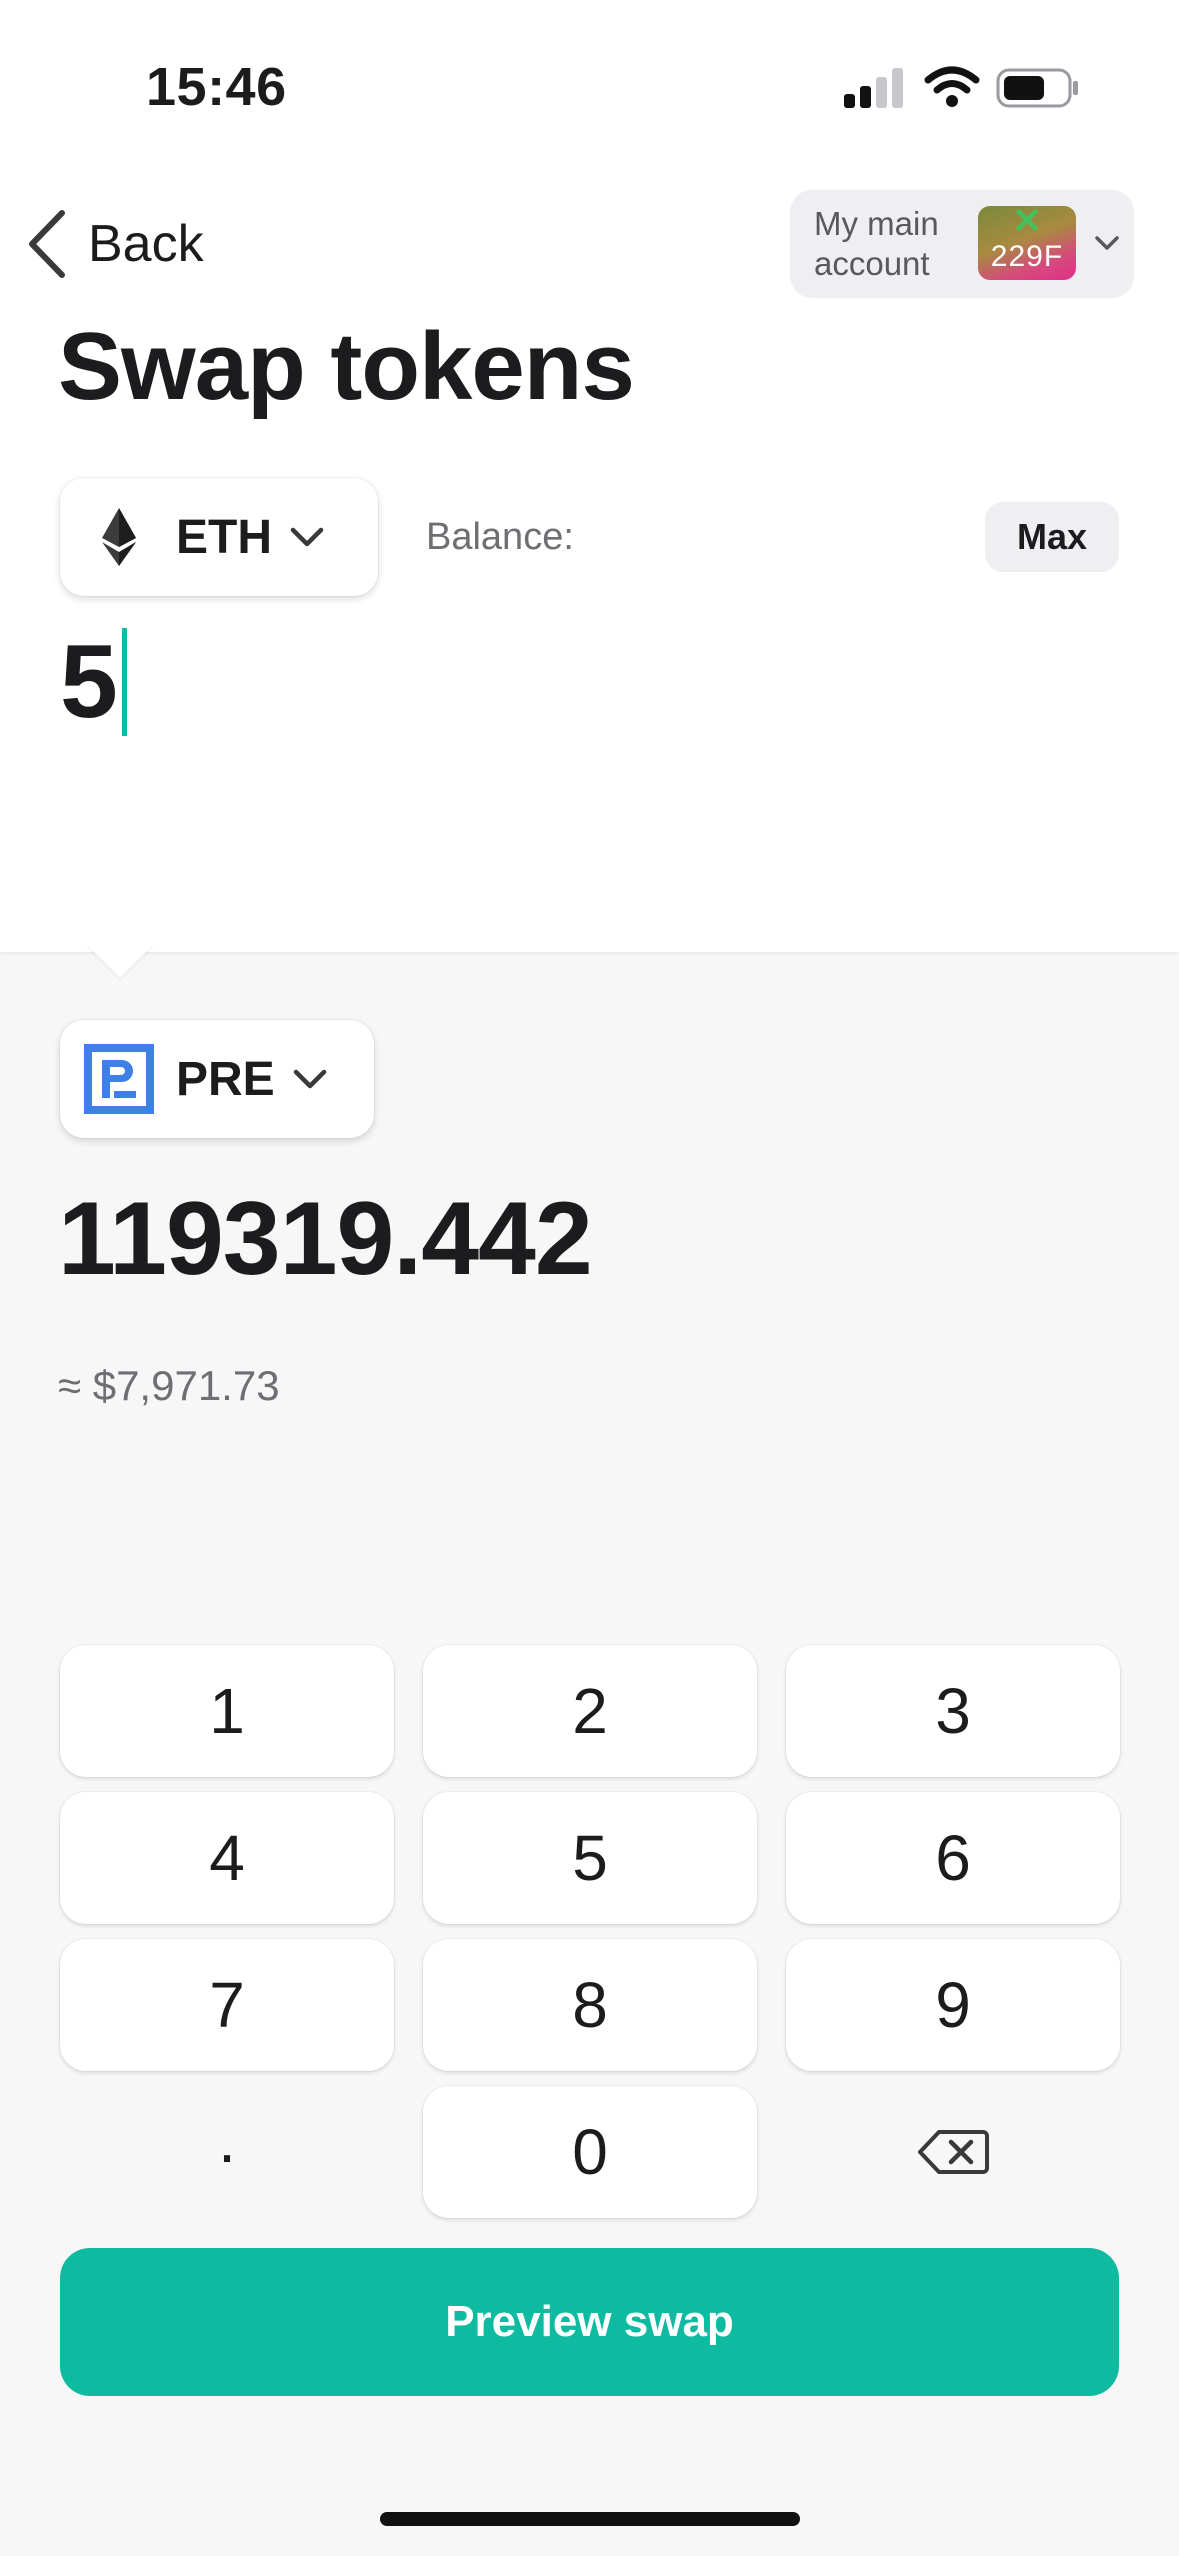 The image size is (1179, 2556). What do you see at coordinates (227, 1858) in the screenshot?
I see `key-4: 4` at bounding box center [227, 1858].